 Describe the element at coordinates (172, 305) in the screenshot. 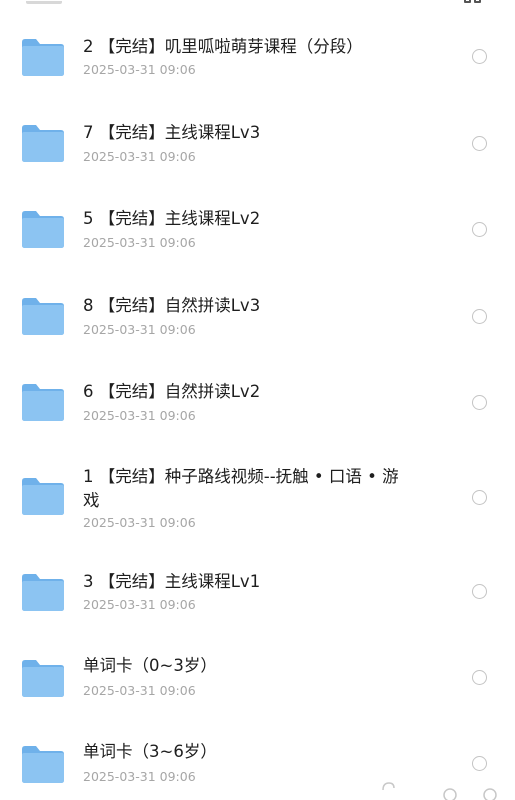

I see `file-title: 8 【完结】自然拼读Lv3` at that location.